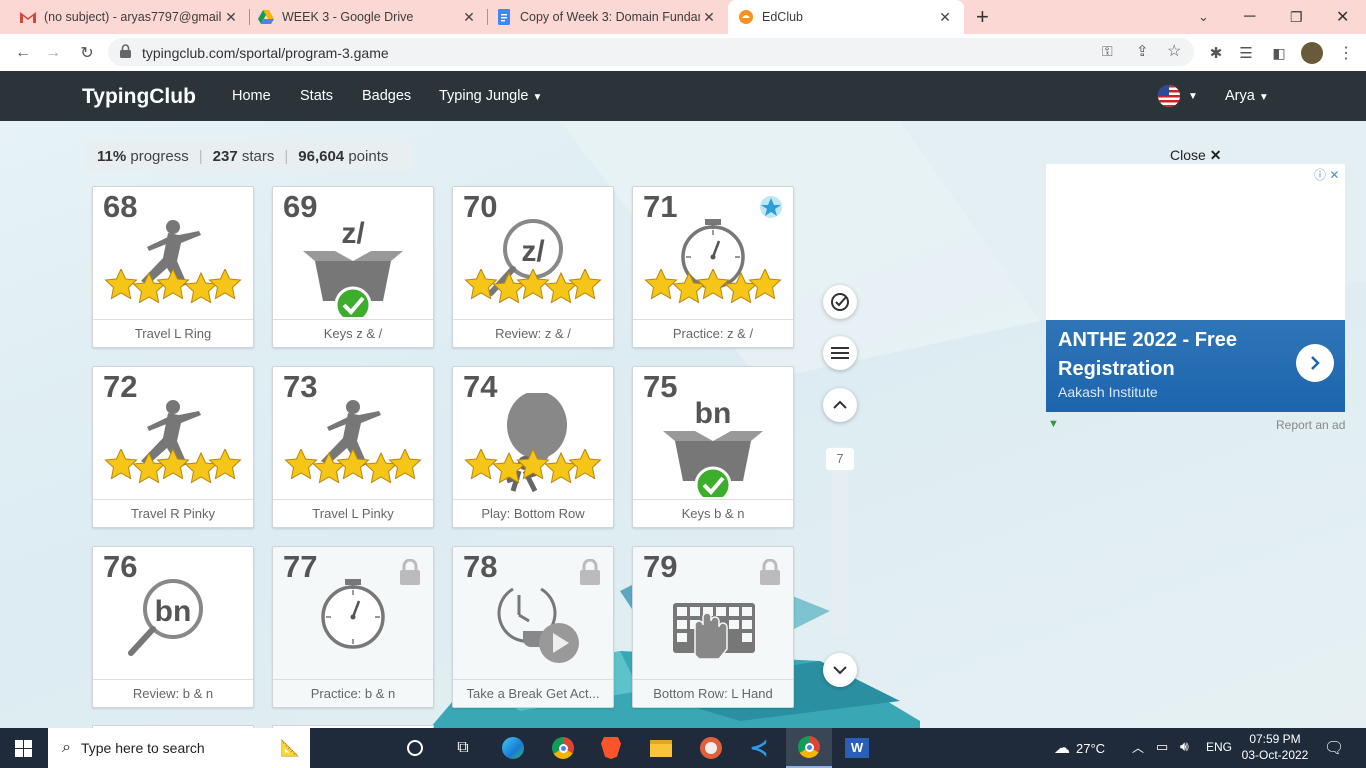  Describe the element at coordinates (1279, 53) in the screenshot. I see `side-panel-icon: ◧` at that location.